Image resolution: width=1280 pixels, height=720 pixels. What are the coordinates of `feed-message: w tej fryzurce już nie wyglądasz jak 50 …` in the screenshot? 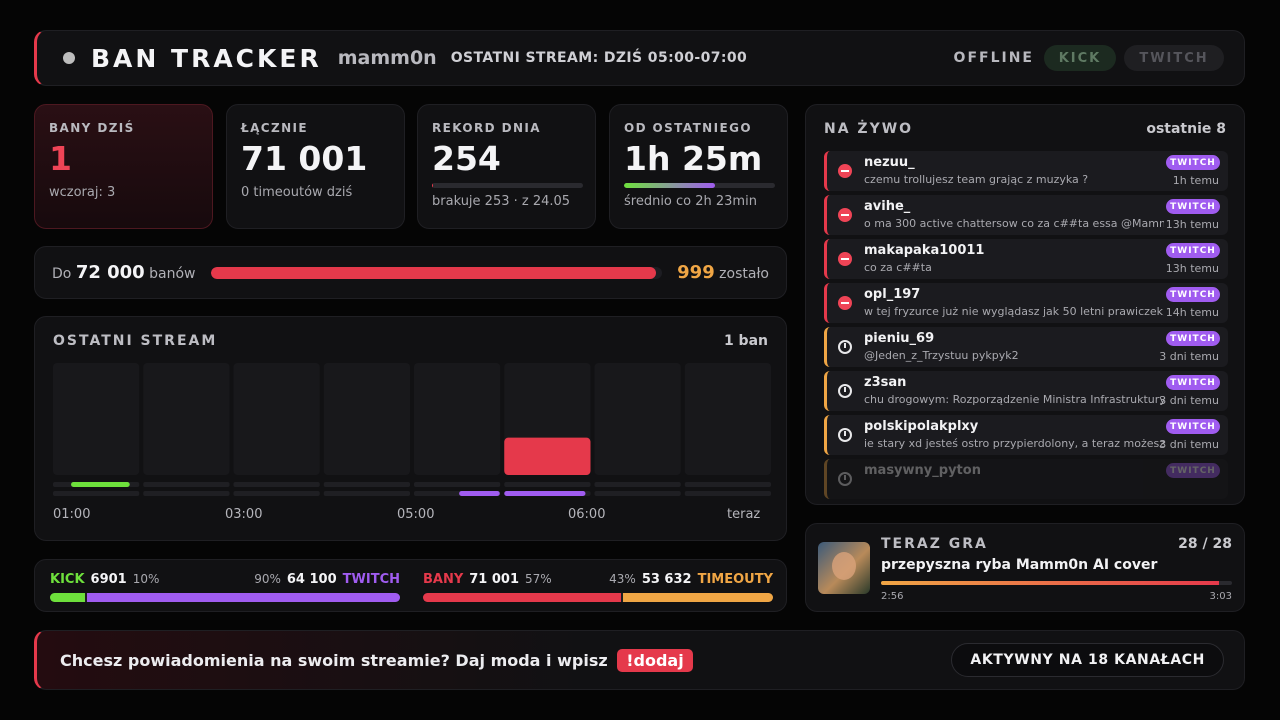 It's located at (1014, 311).